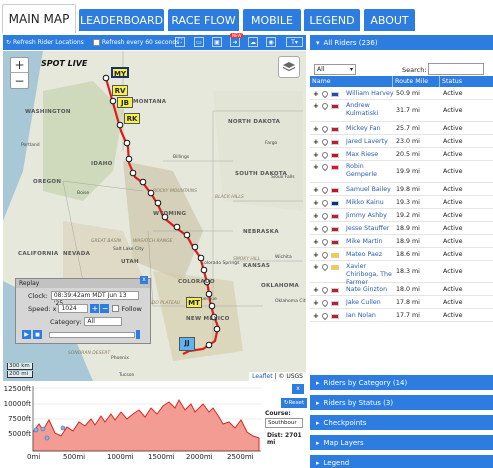 The height and width of the screenshot is (468, 493). What do you see at coordinates (370, 94) in the screenshot?
I see `rider-name: William Harvey` at bounding box center [370, 94].